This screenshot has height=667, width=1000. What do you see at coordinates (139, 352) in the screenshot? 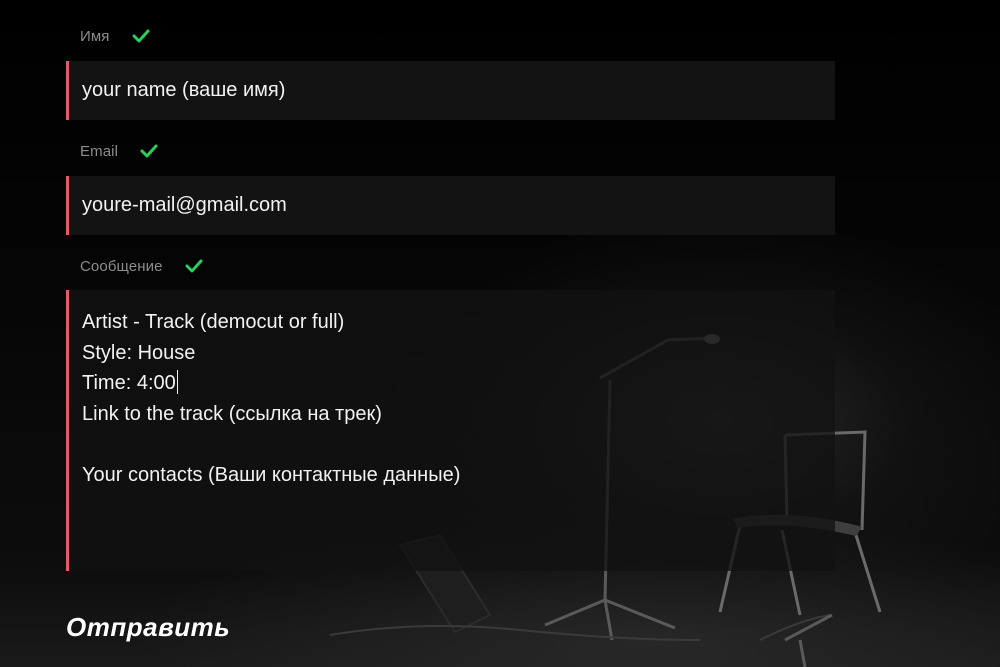
I see `message-line: Style: House` at bounding box center [139, 352].